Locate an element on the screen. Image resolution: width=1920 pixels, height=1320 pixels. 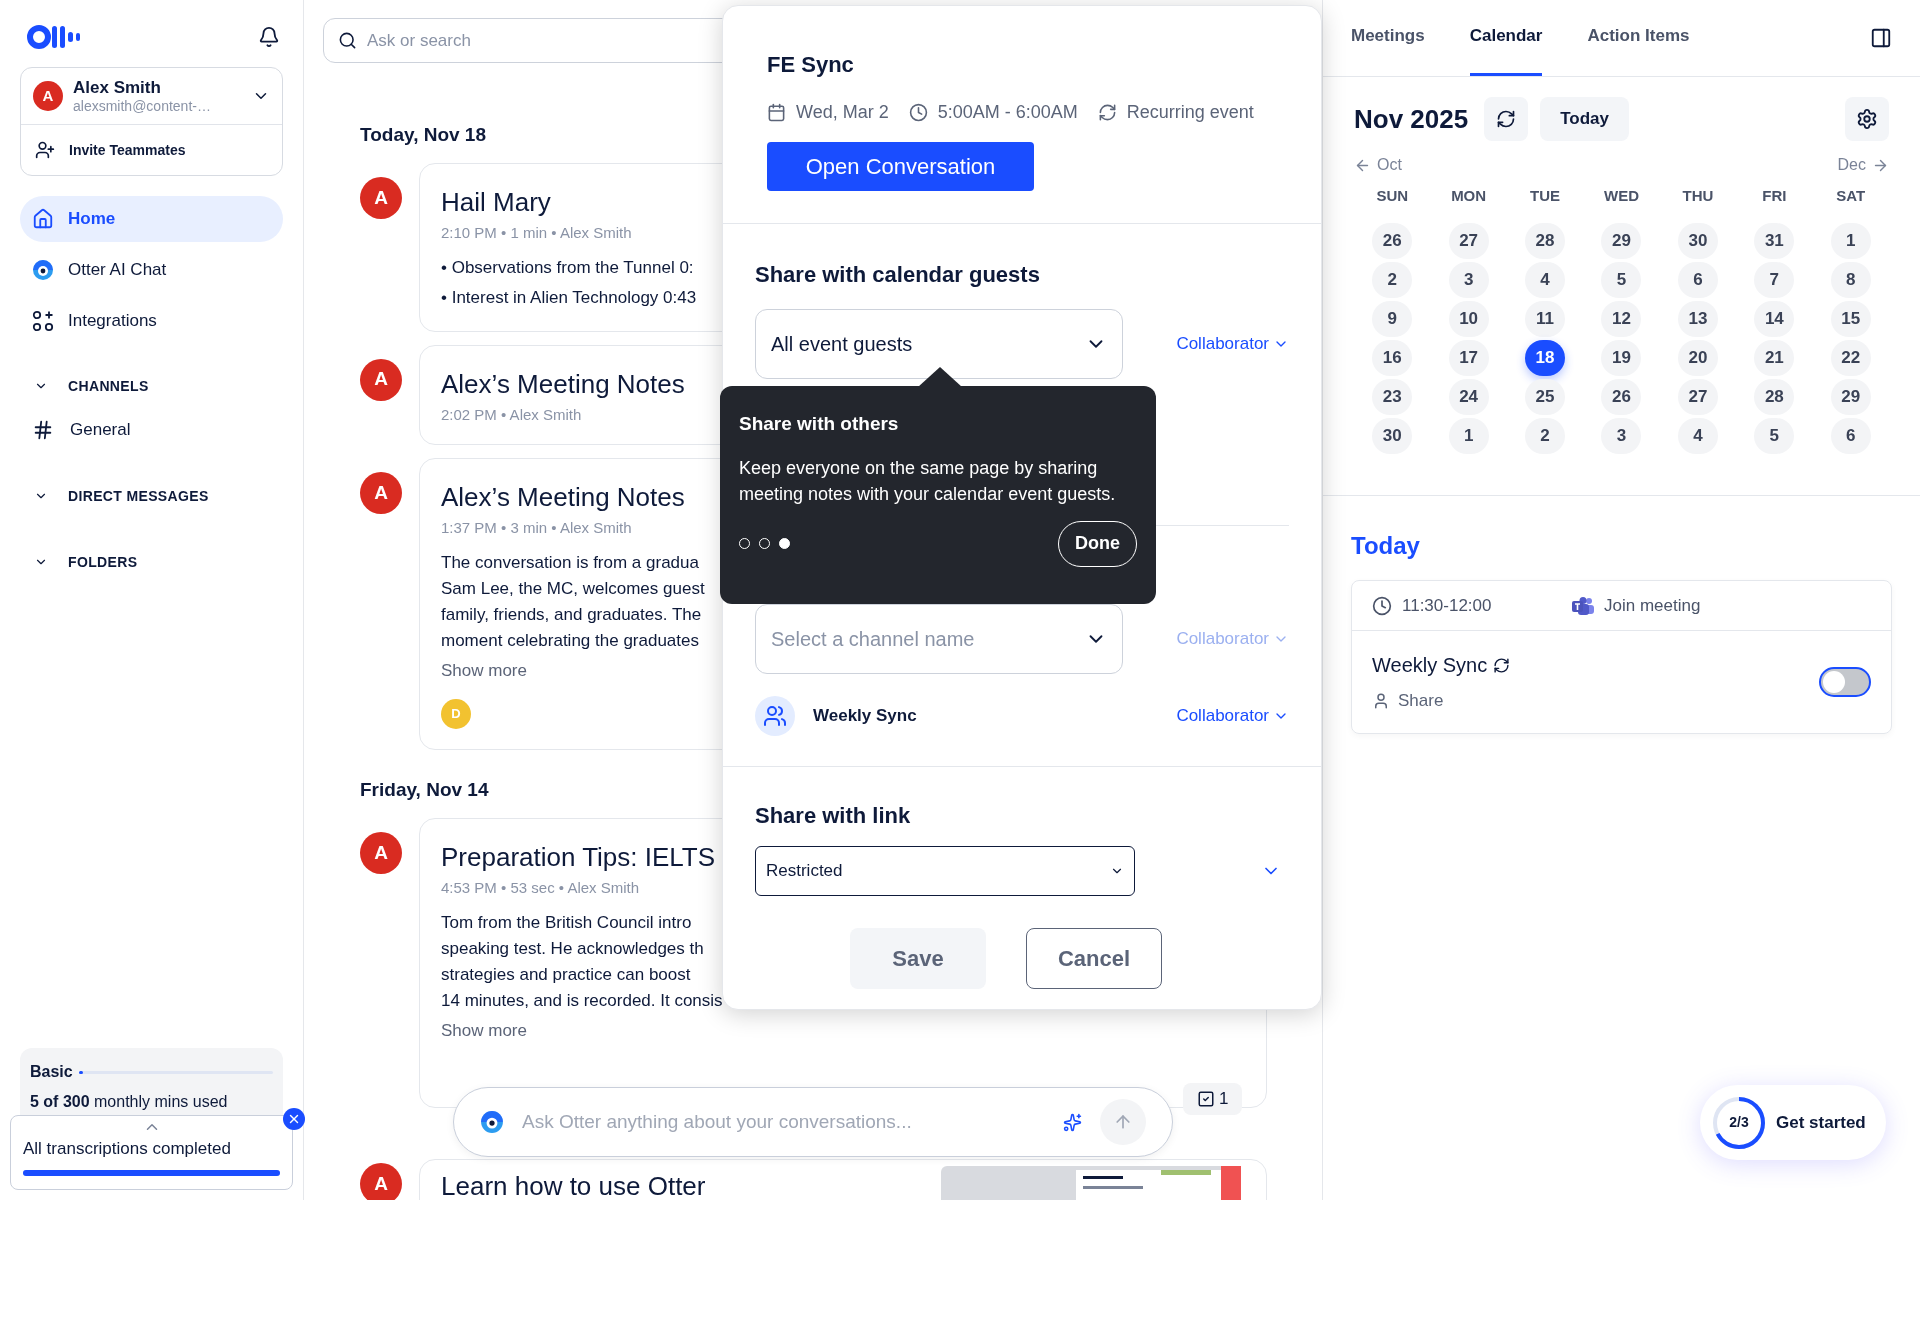
event-time: 11:30-12:00 is located at coordinates (1447, 605).